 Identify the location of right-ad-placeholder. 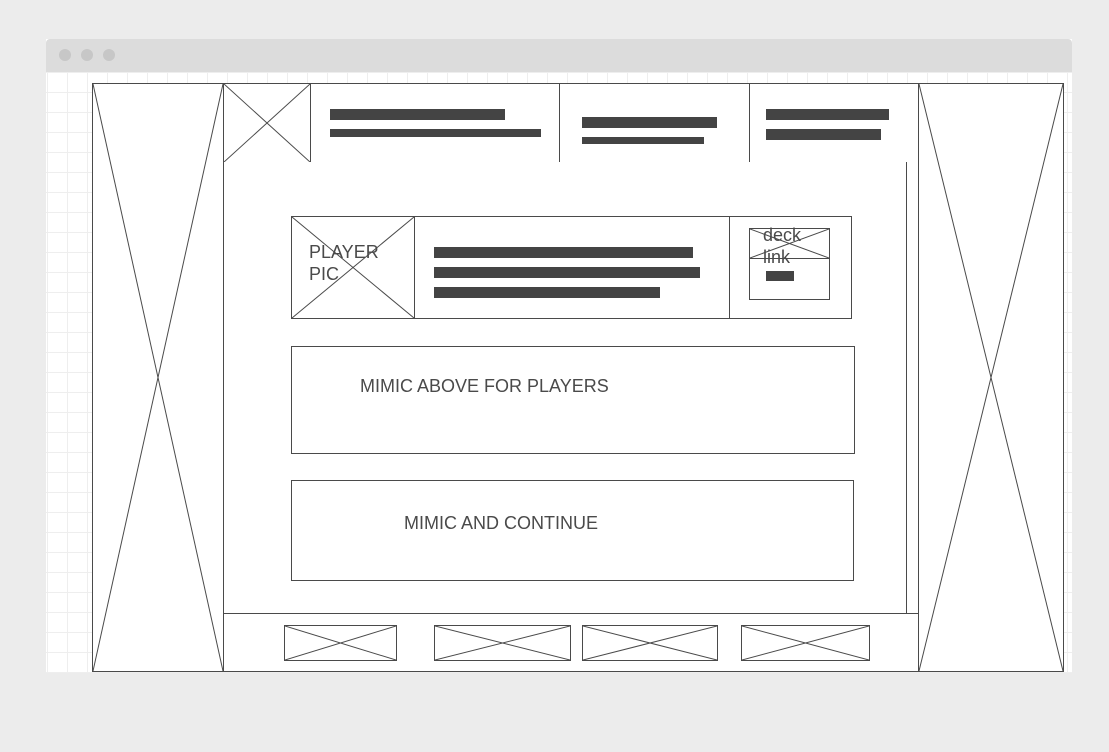
(991, 377).